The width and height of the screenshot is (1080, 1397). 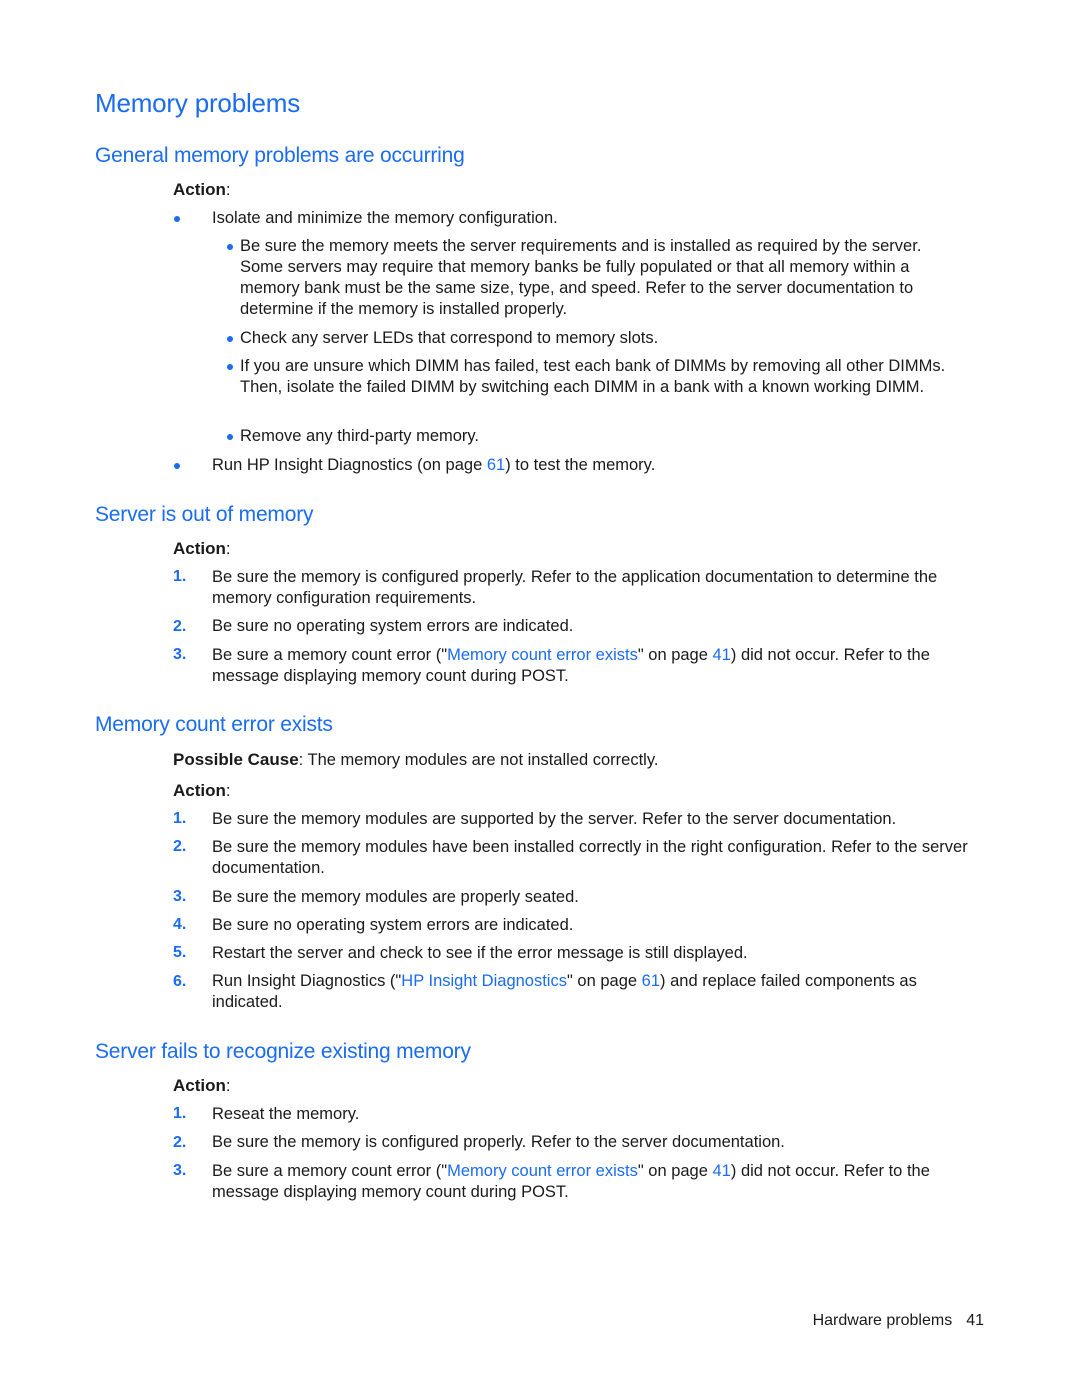 I want to click on step-number: 4., so click(x=180, y=924).